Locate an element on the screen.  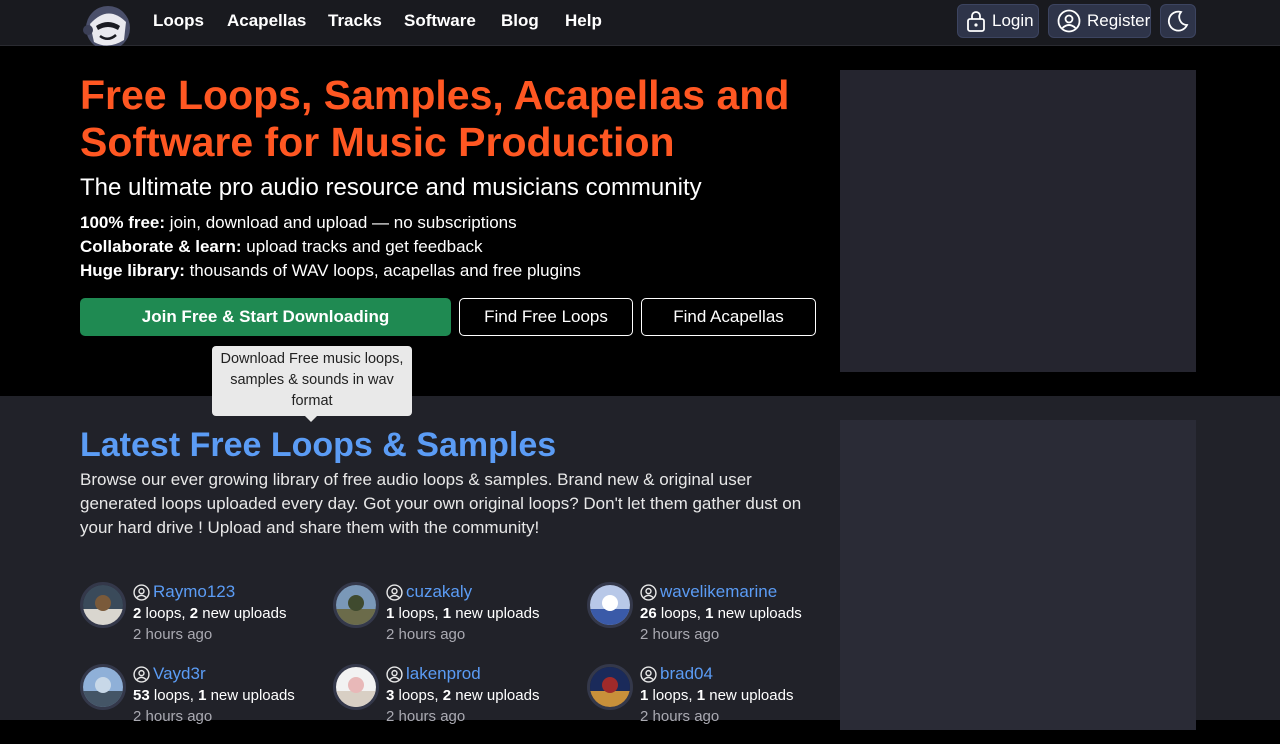
moon-icon is located at coordinates (1178, 21).